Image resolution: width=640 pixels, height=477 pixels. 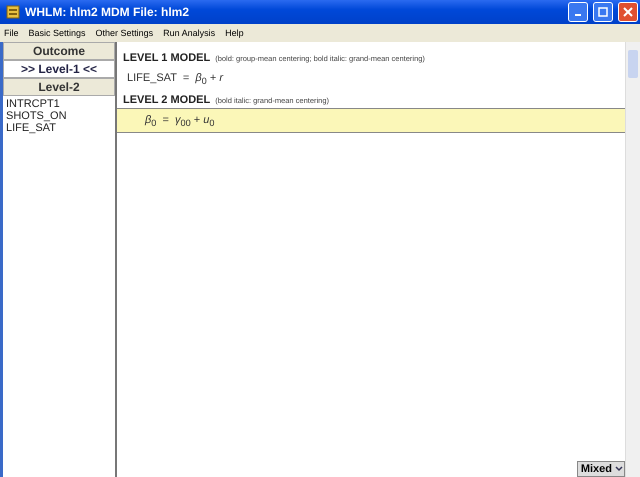 I want to click on menu-item: Run Analysis, so click(x=189, y=33).